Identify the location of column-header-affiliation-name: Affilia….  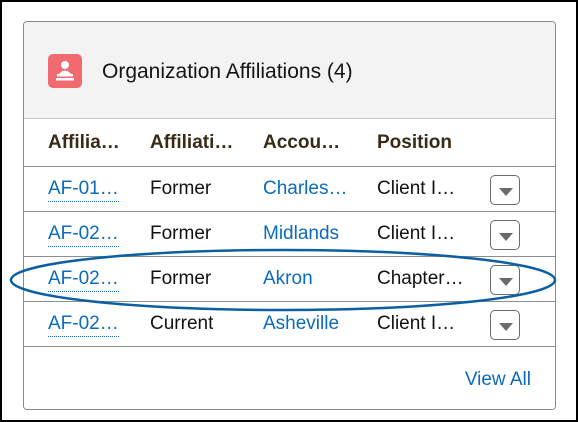
(84, 143).